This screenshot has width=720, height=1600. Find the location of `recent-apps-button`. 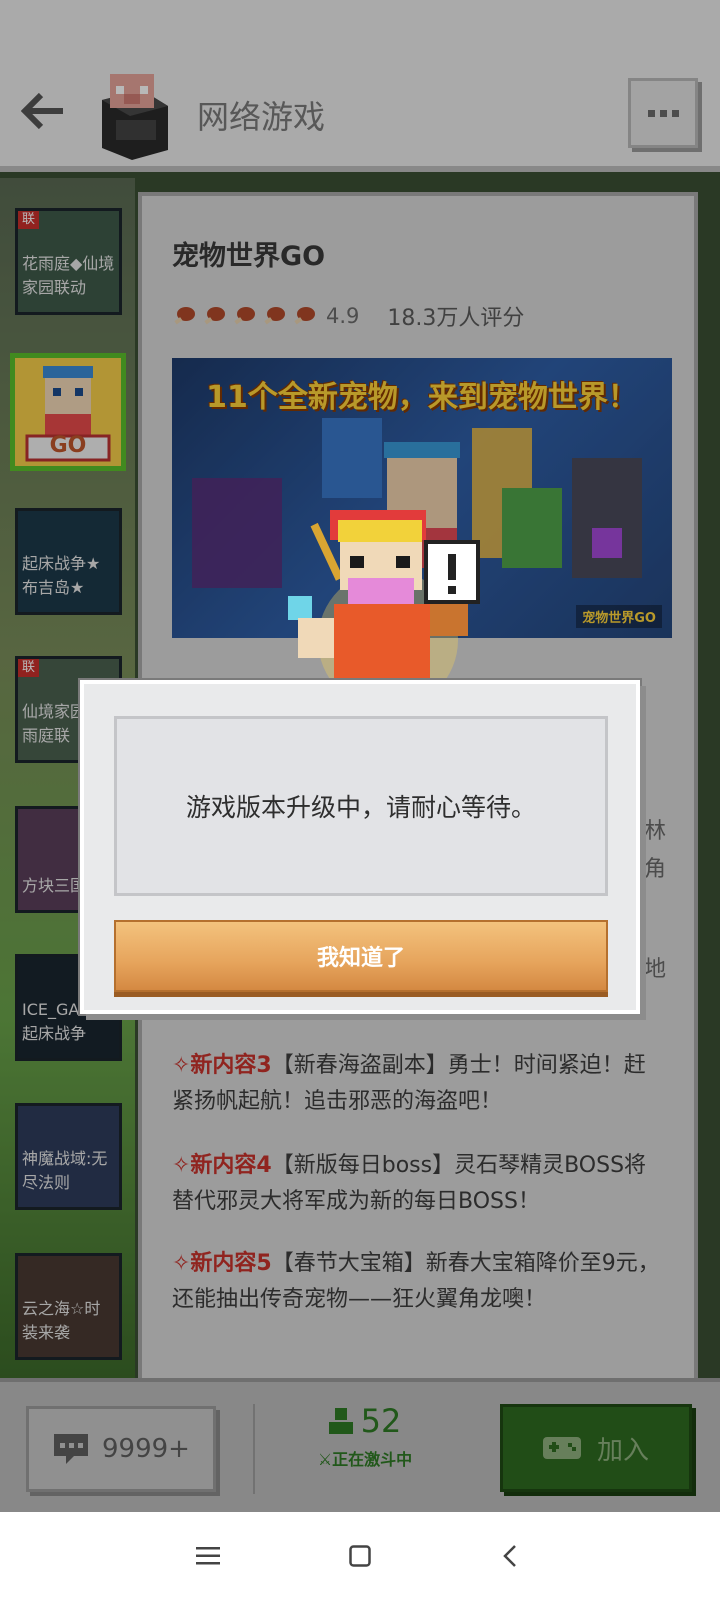

recent-apps-button is located at coordinates (208, 1556).